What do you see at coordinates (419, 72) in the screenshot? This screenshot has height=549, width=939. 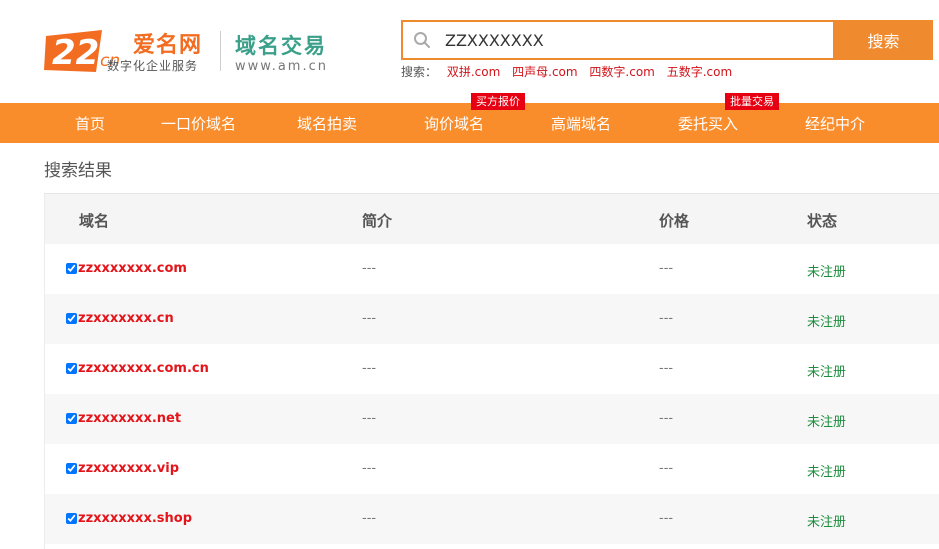 I see `quick-search-label: 搜索：` at bounding box center [419, 72].